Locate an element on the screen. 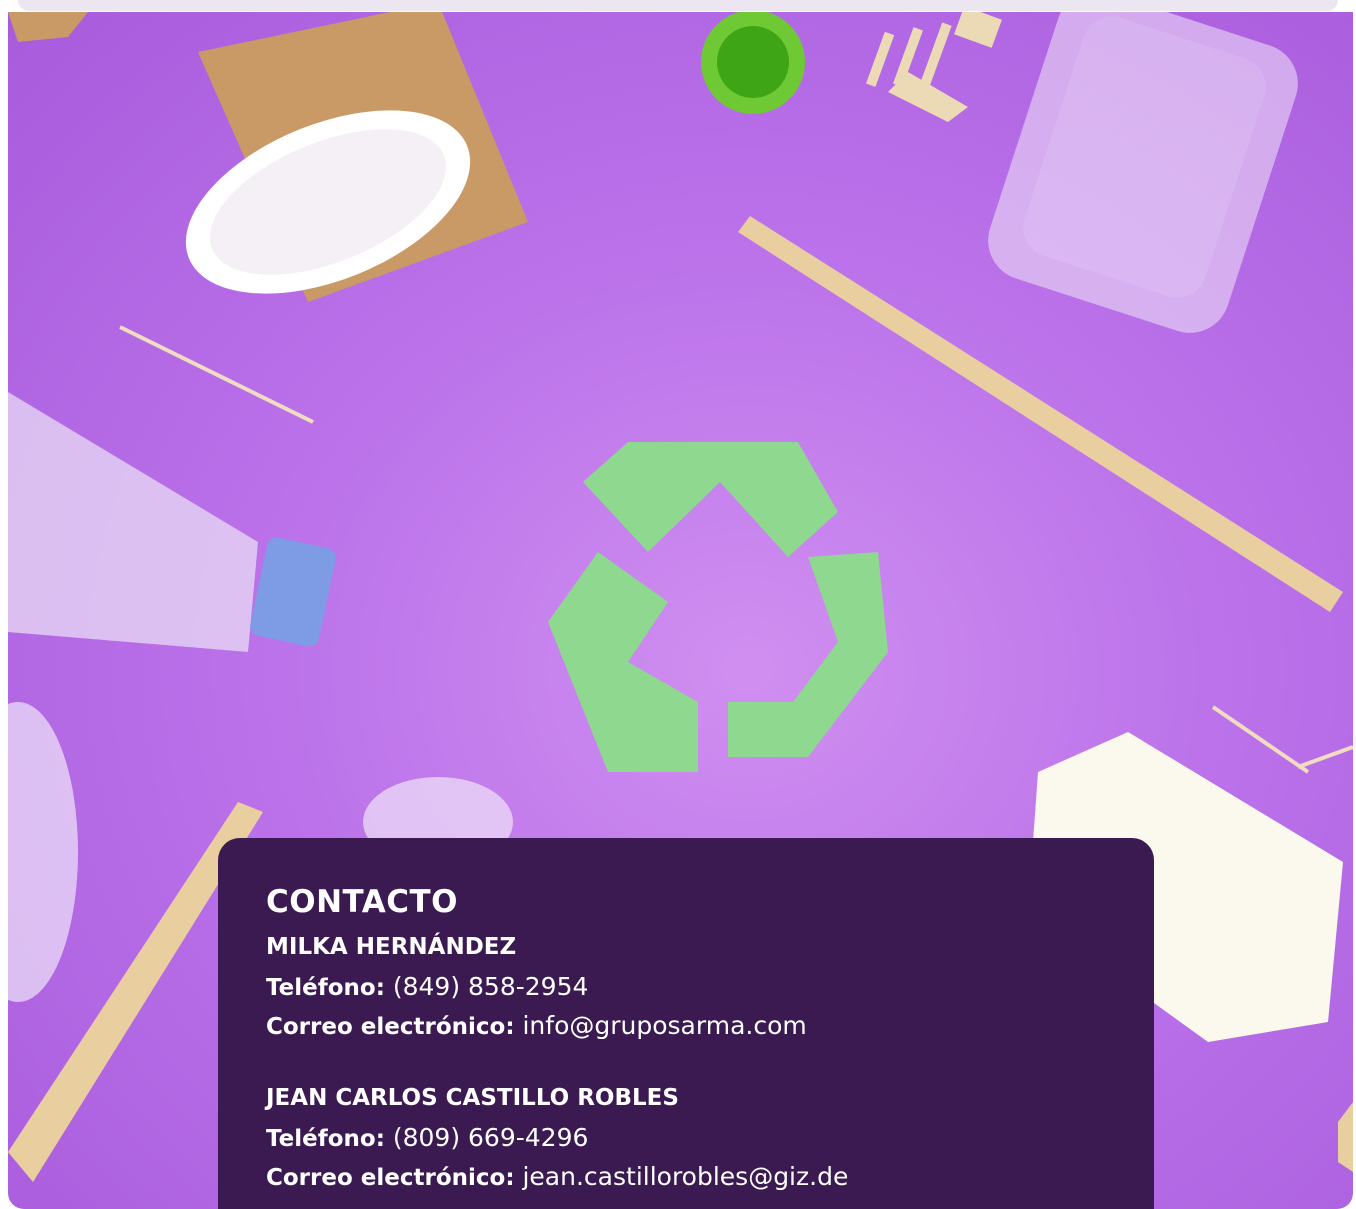  plastic-bottle is located at coordinates (172, 522).